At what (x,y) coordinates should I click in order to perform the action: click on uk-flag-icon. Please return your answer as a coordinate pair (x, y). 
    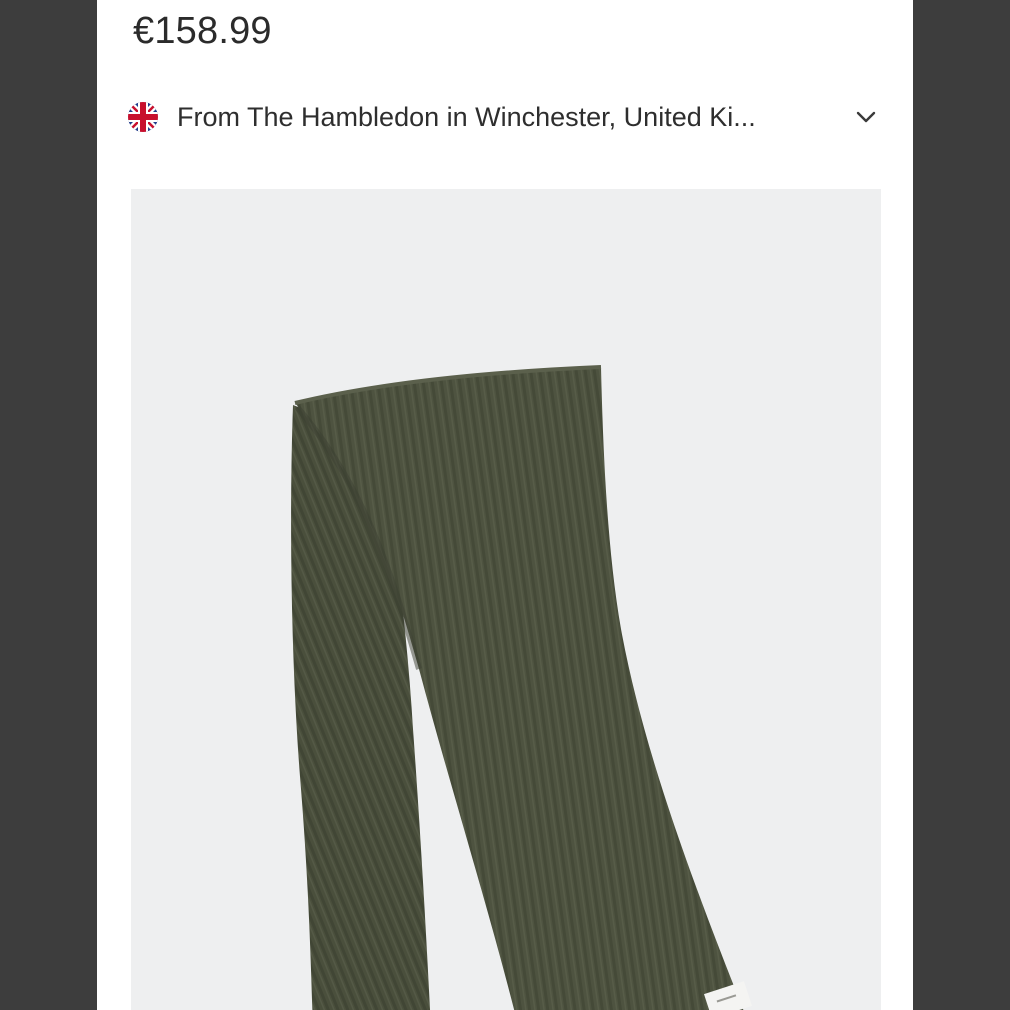
    Looking at the image, I should click on (143, 117).